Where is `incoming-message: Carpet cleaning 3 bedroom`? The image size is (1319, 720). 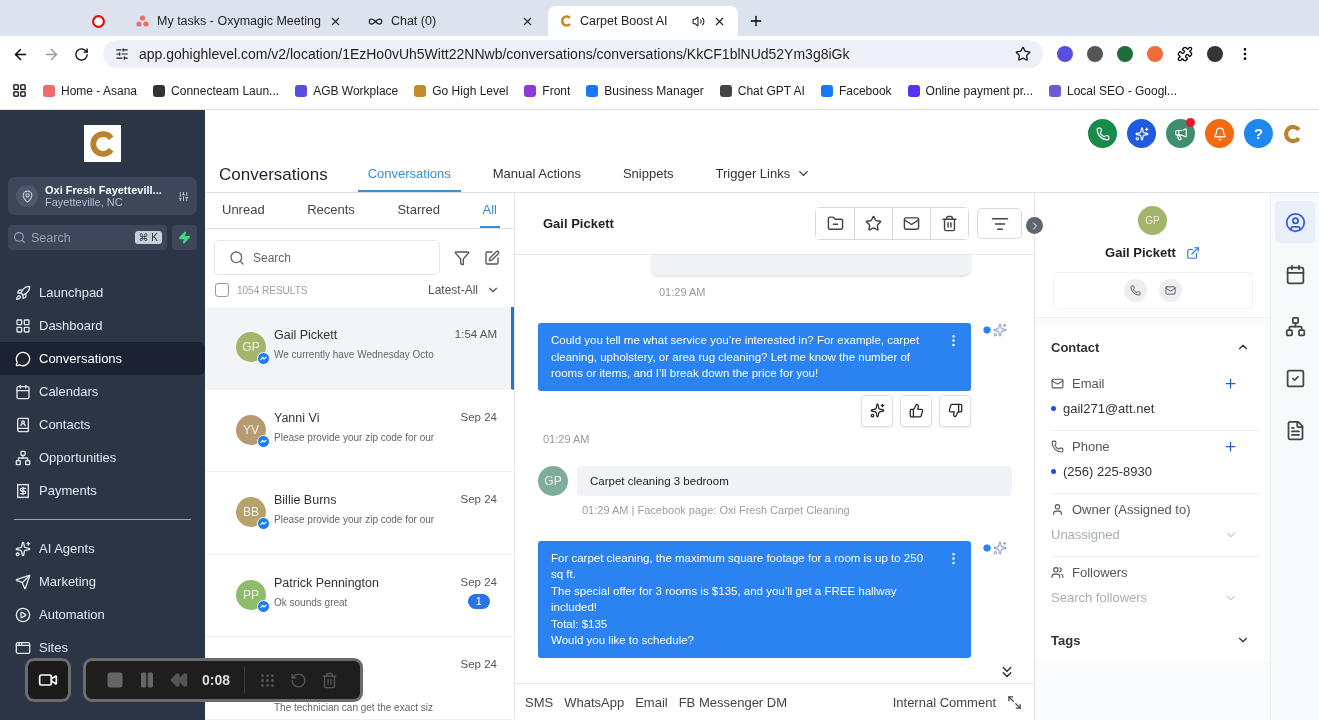 incoming-message: Carpet cleaning 3 bedroom is located at coordinates (794, 480).